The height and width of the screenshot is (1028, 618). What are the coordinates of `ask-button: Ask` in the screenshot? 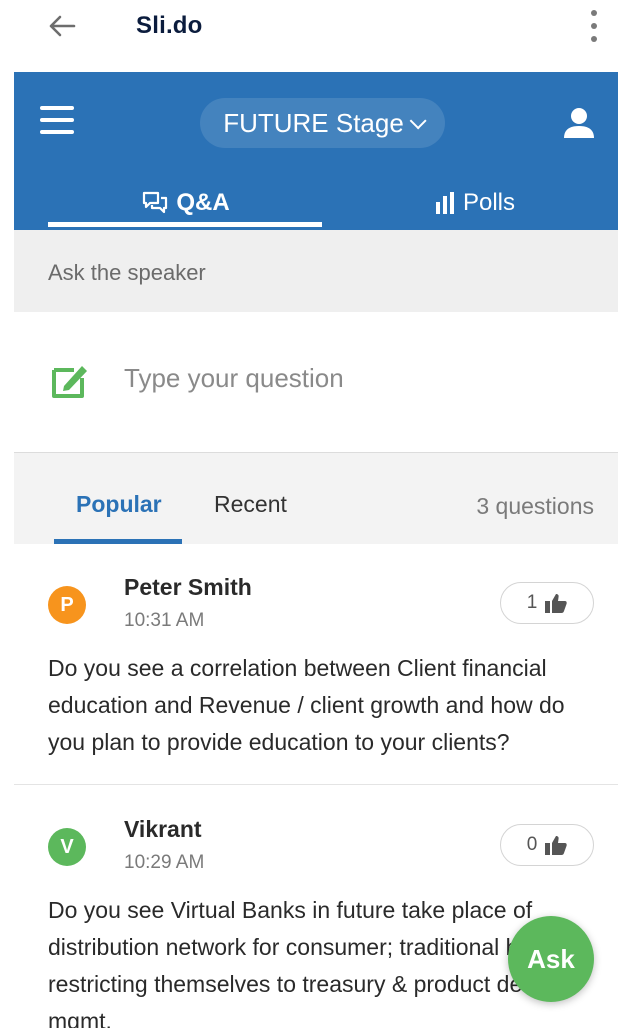 It's located at (551, 959).